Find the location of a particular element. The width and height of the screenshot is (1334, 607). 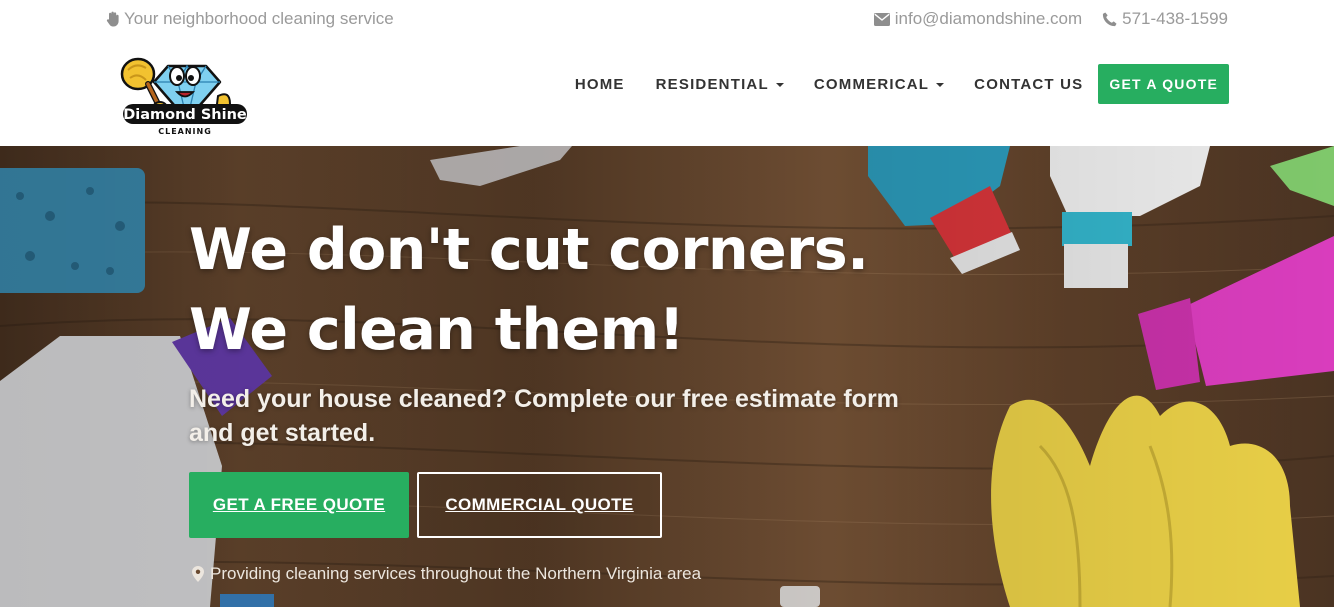

get-a-quote-label: GET A QUOTE is located at coordinates (1163, 84).